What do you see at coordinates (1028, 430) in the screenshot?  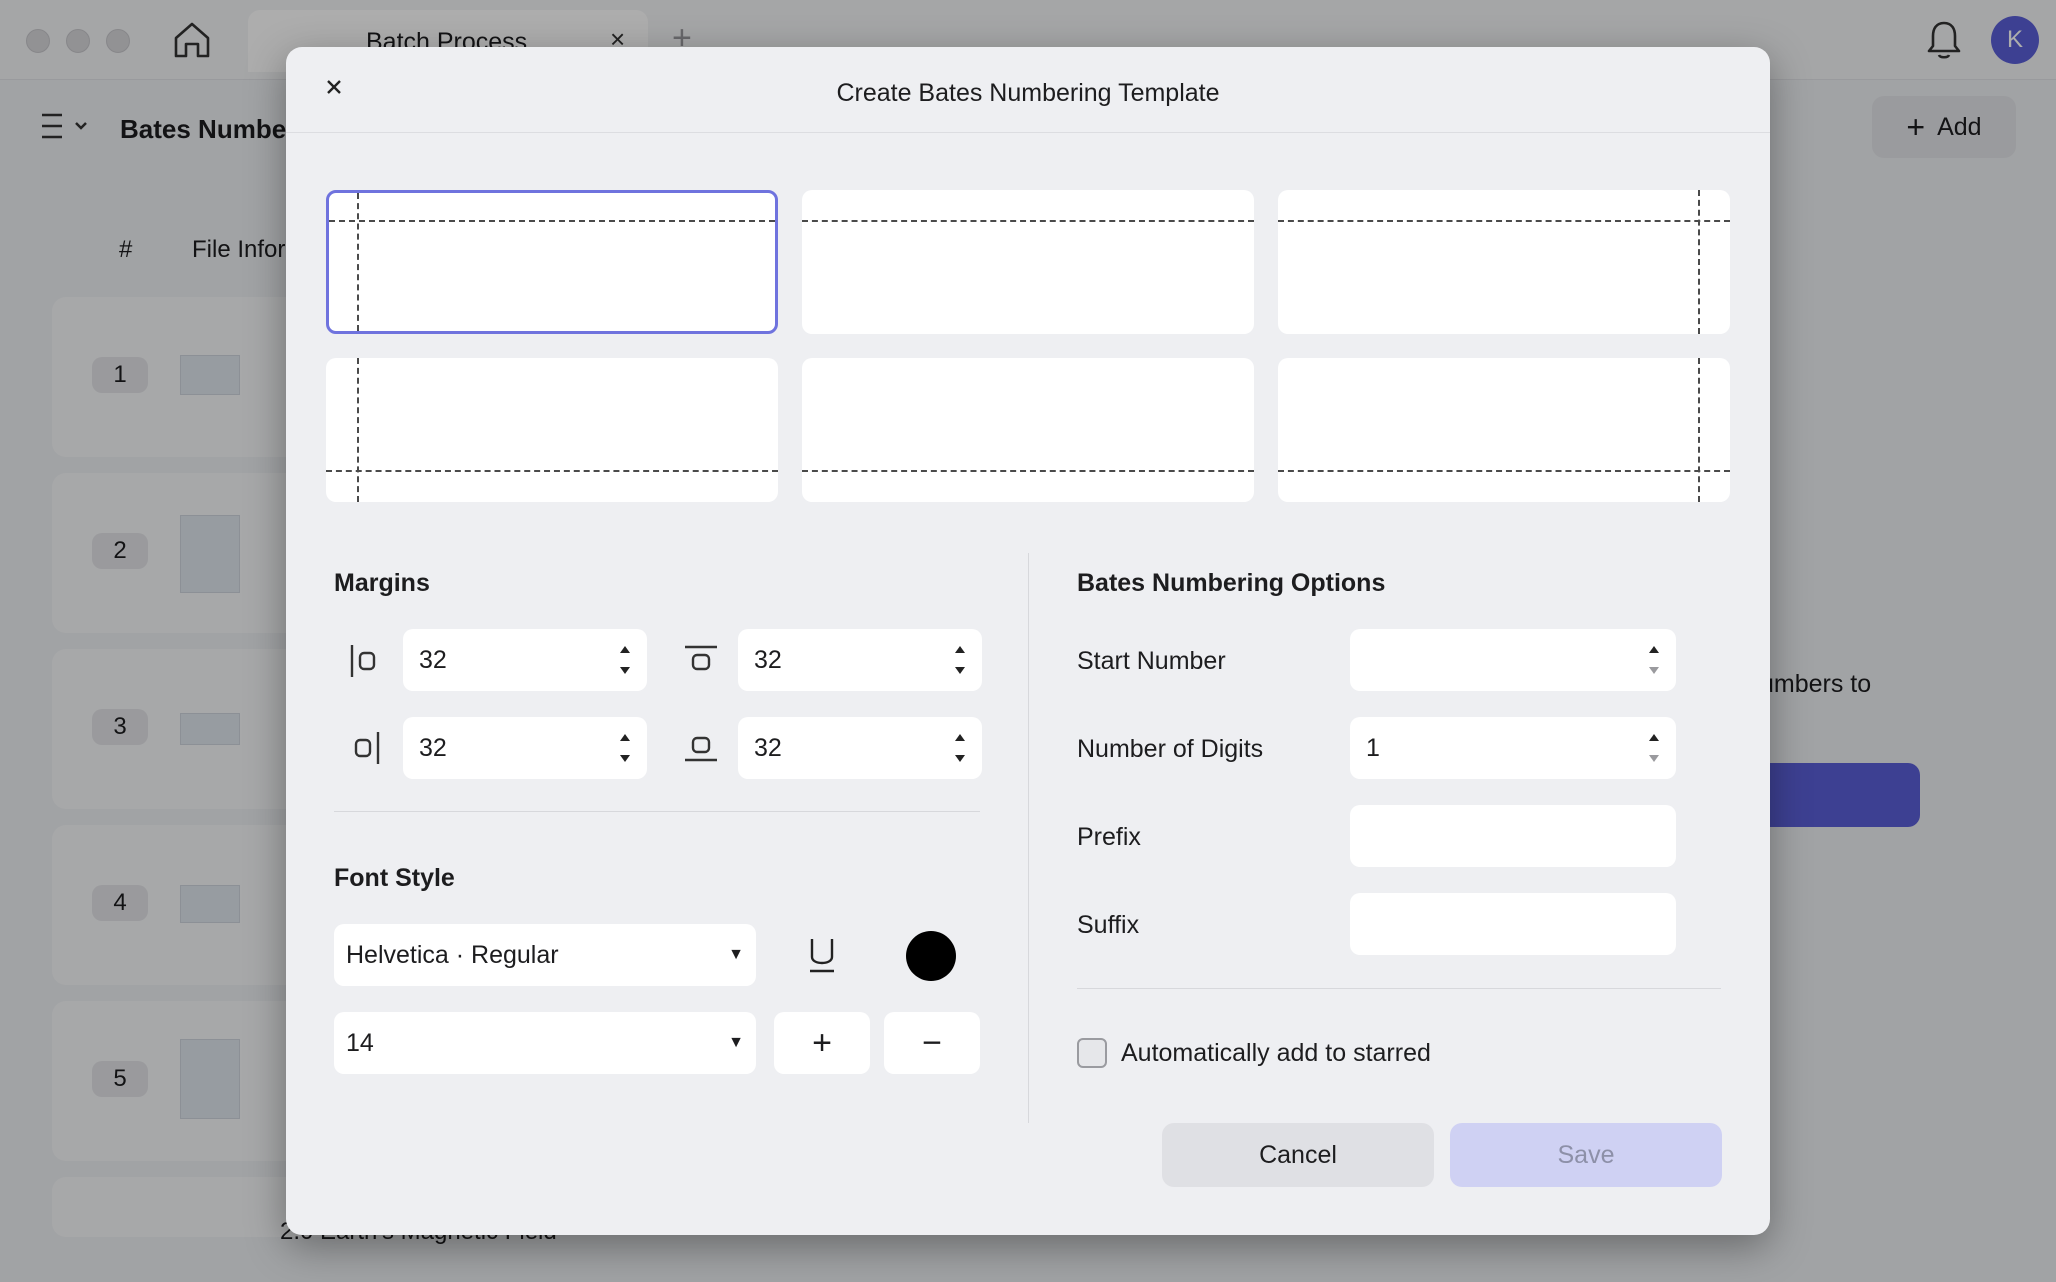 I see `position-bottom-center` at bounding box center [1028, 430].